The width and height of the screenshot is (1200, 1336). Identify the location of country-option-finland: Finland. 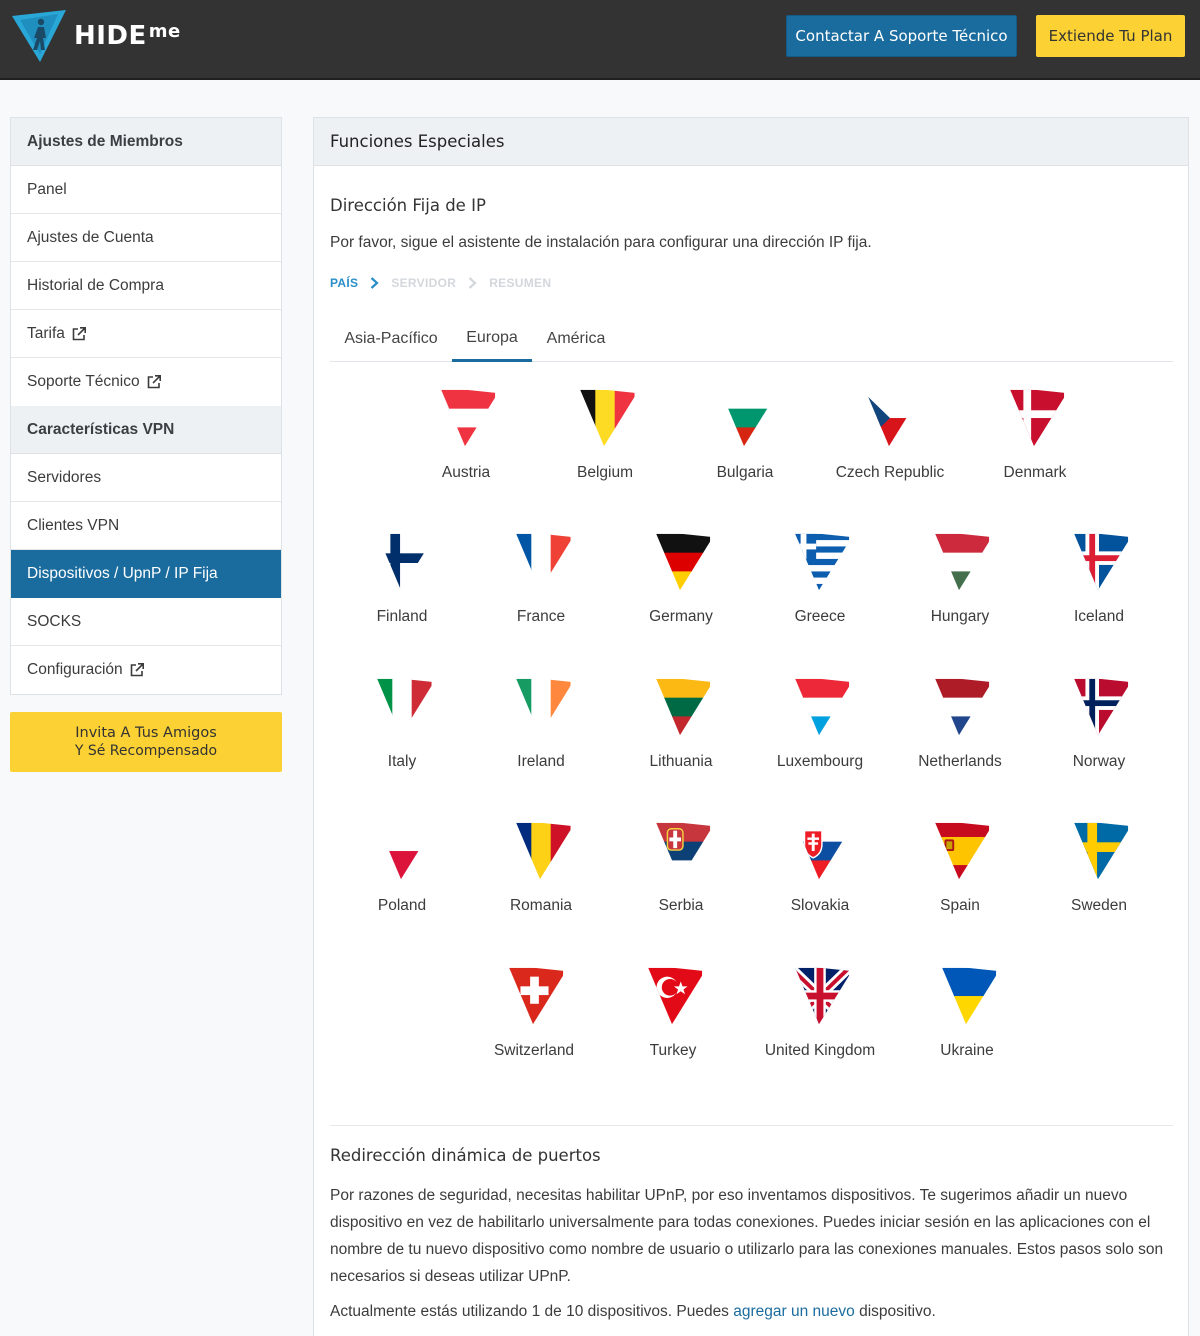
(402, 587).